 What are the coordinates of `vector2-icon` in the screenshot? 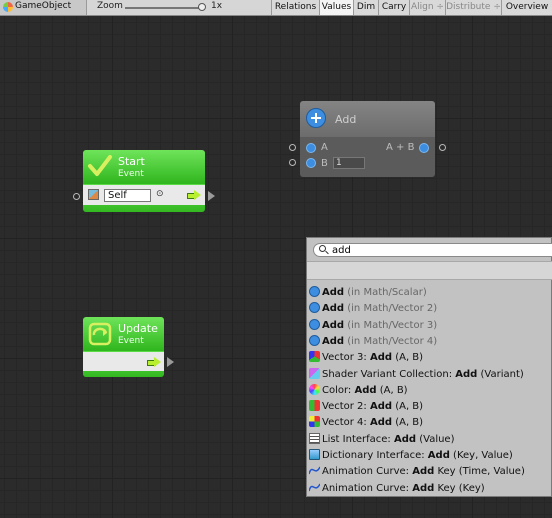 It's located at (314, 406).